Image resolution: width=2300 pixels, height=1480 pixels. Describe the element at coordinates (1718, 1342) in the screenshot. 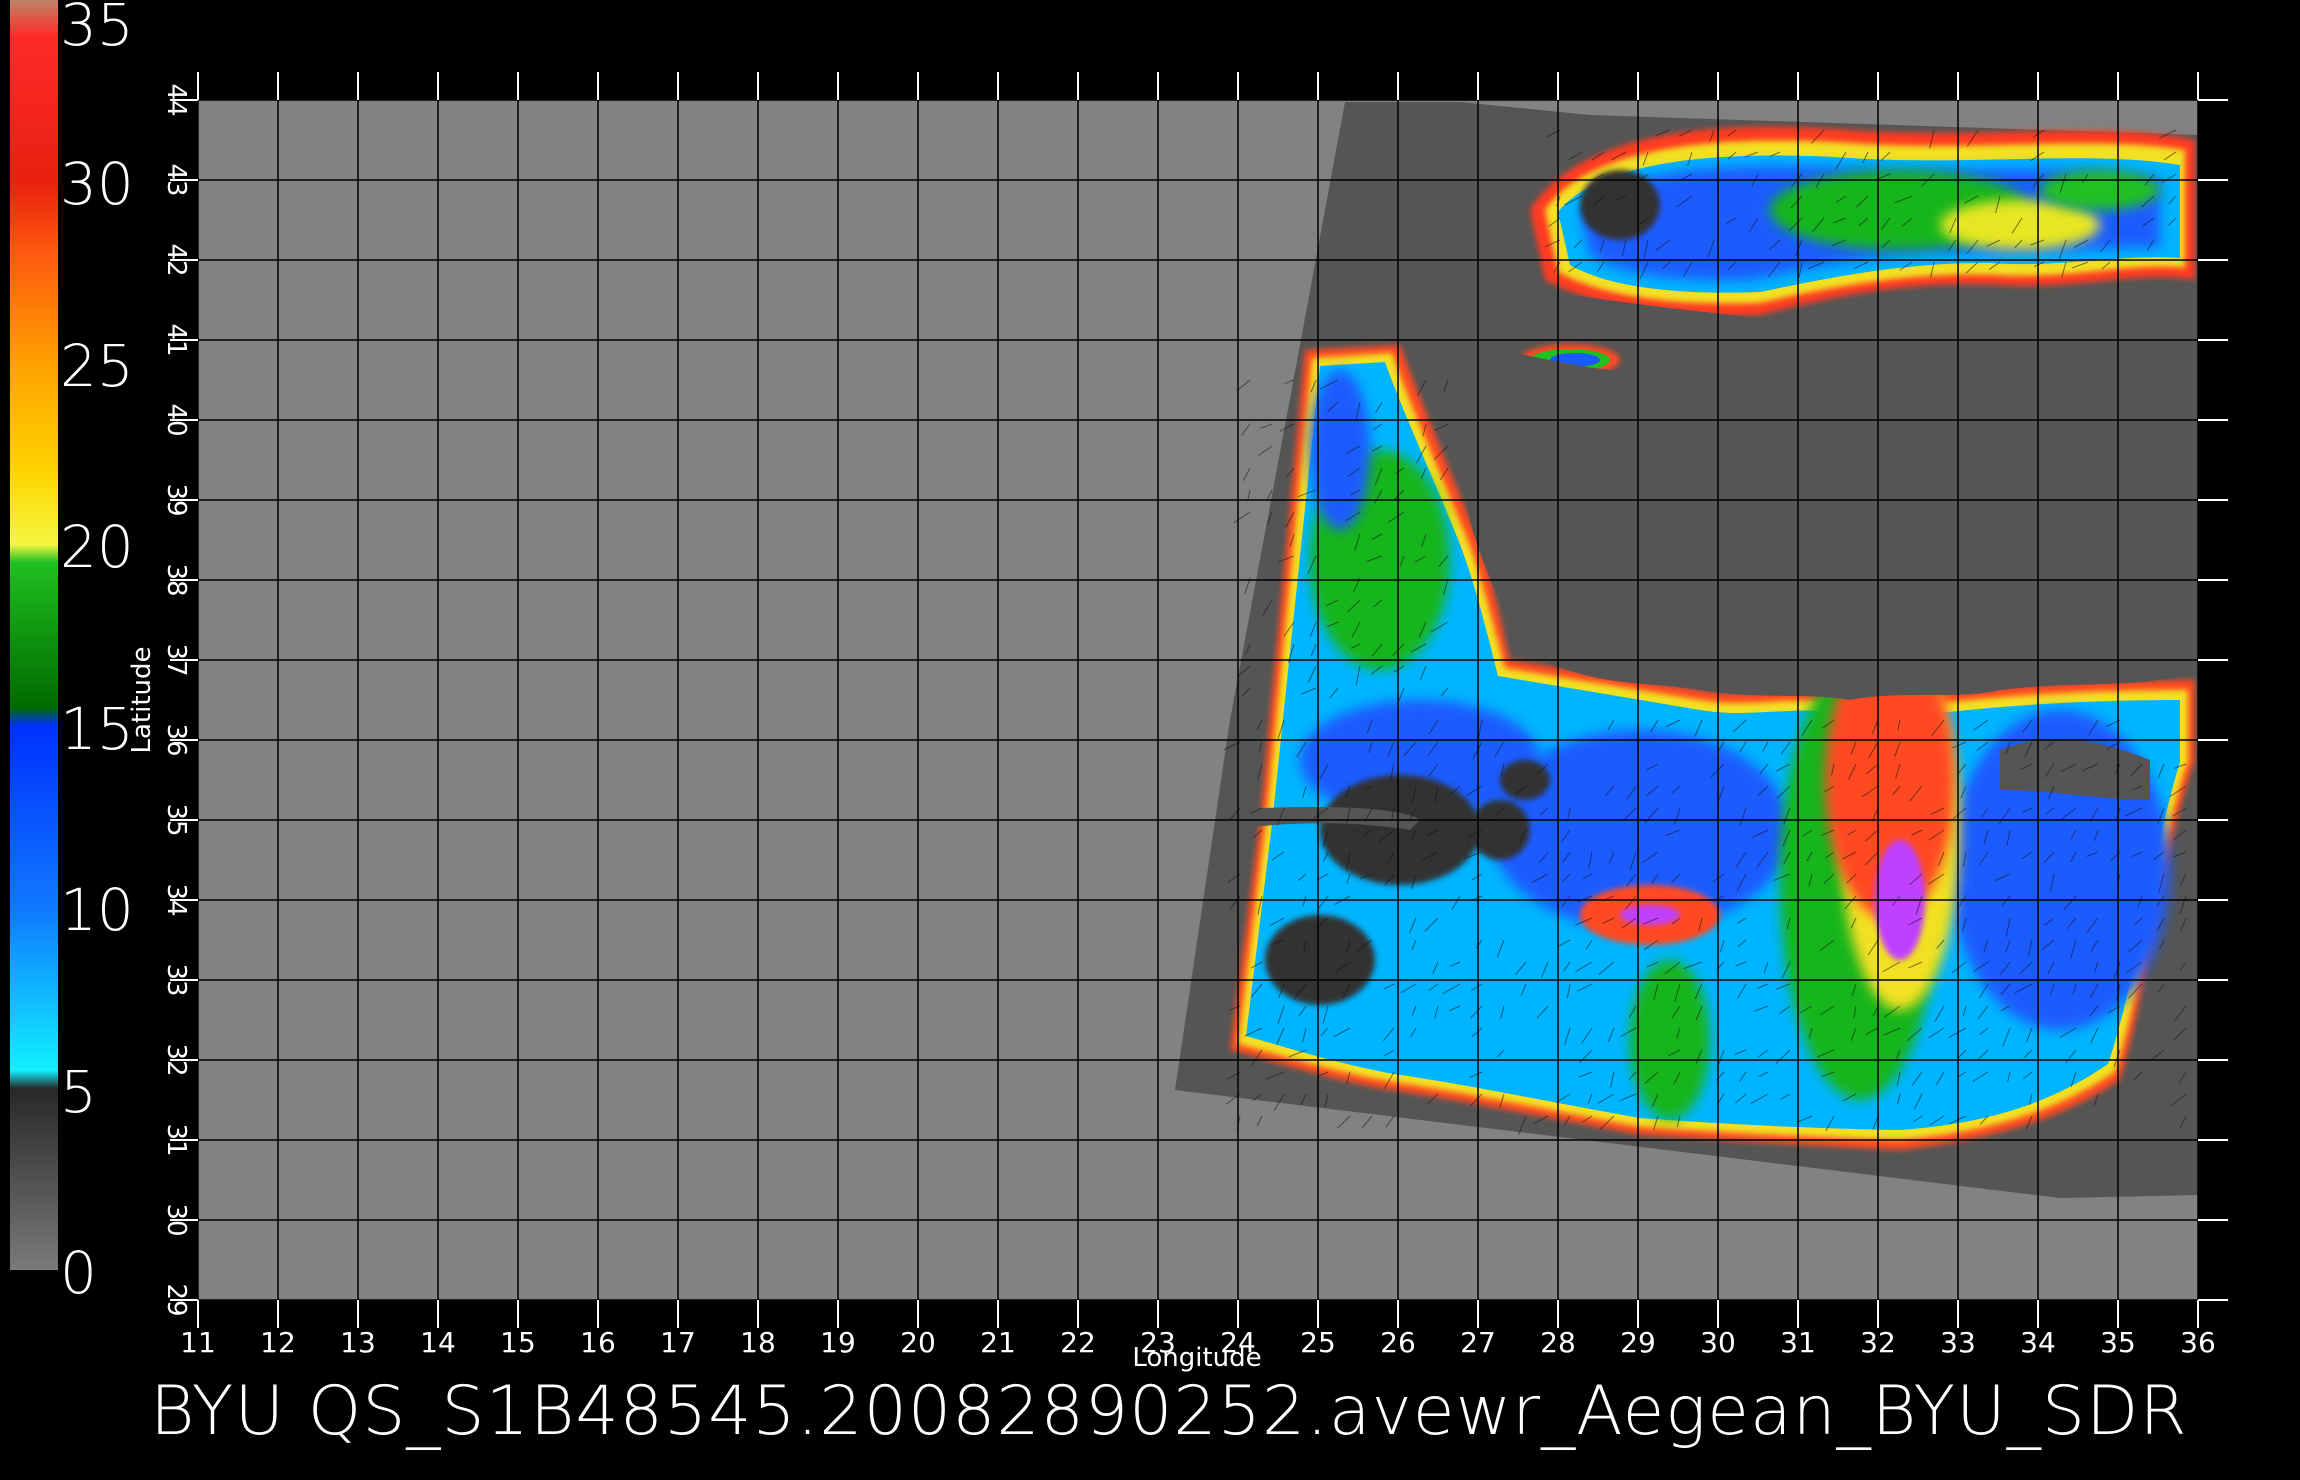

I see `lon-tick-label: 30` at that location.